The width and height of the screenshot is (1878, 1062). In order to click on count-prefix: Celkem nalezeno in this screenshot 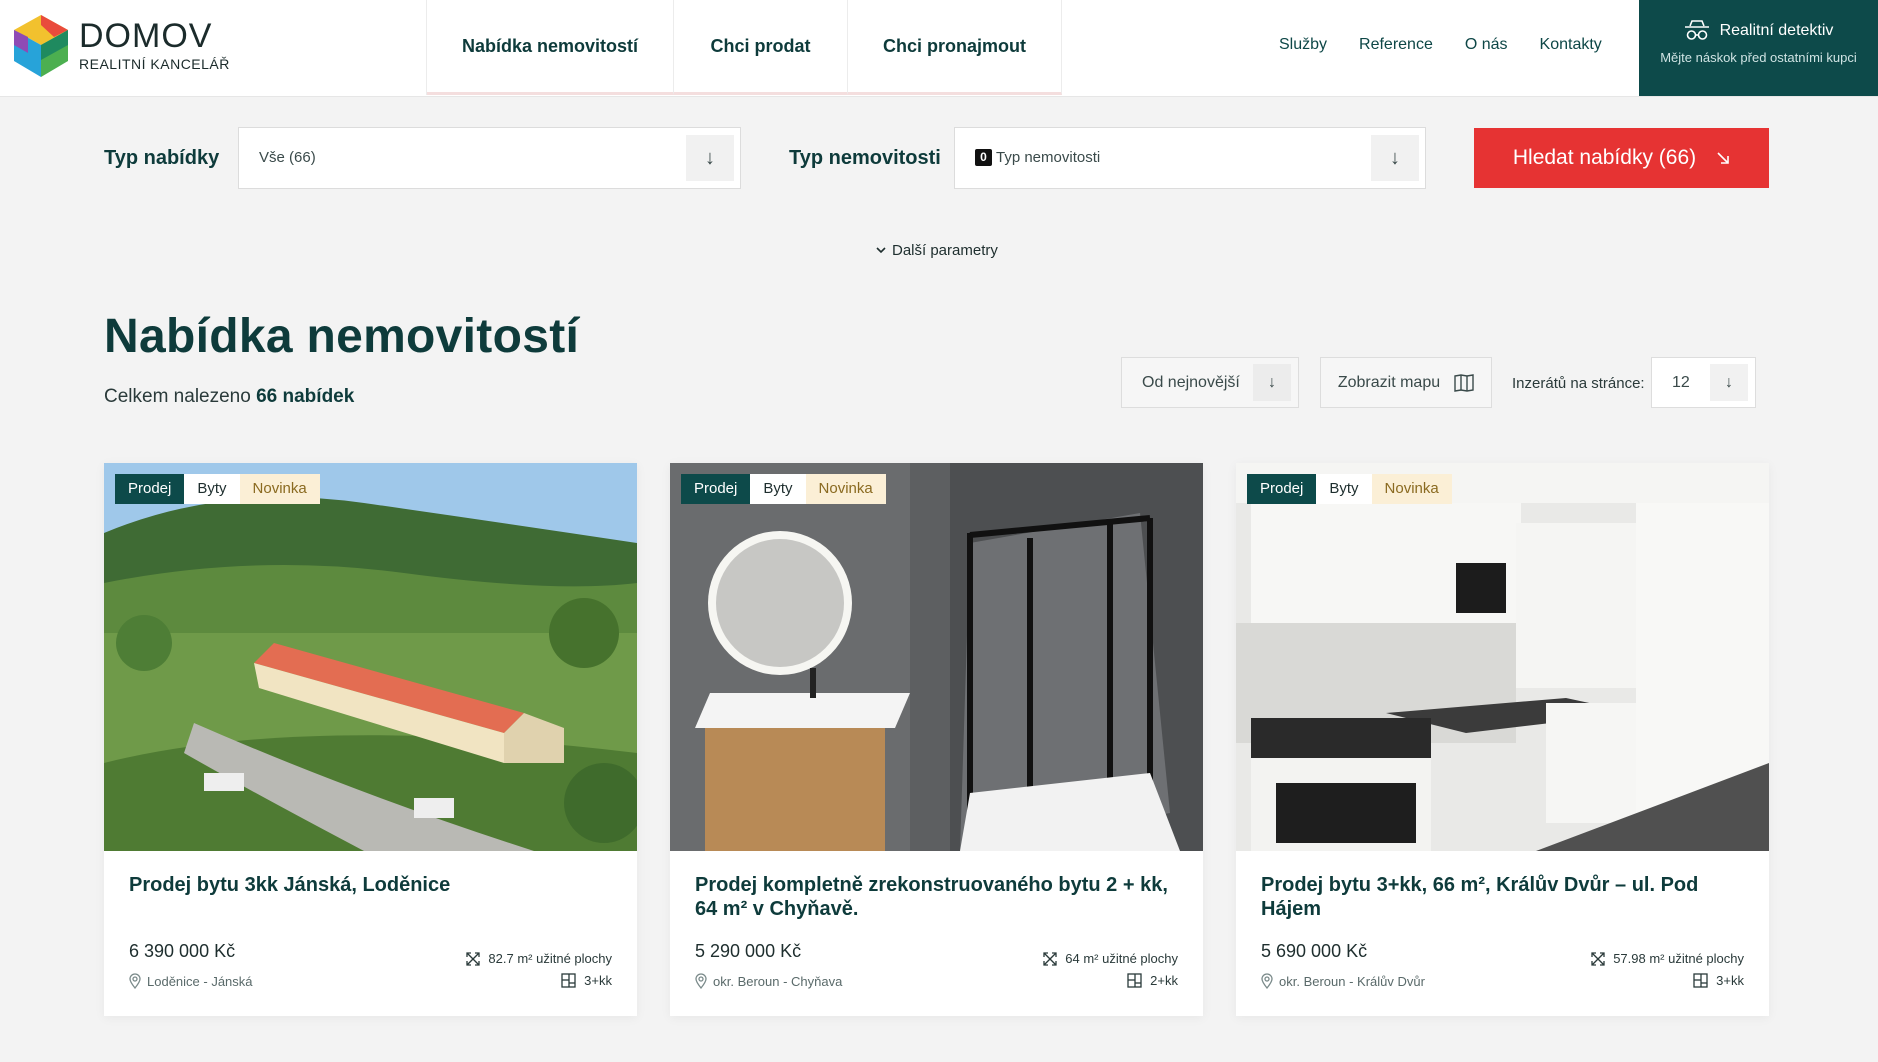, I will do `click(177, 396)`.